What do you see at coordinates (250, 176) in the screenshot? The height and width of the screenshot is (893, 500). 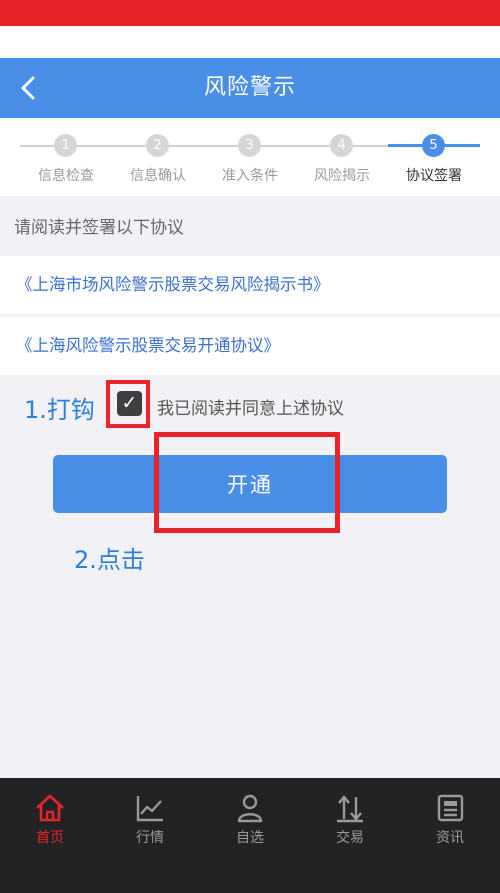 I see `step-label: 准入条件` at bounding box center [250, 176].